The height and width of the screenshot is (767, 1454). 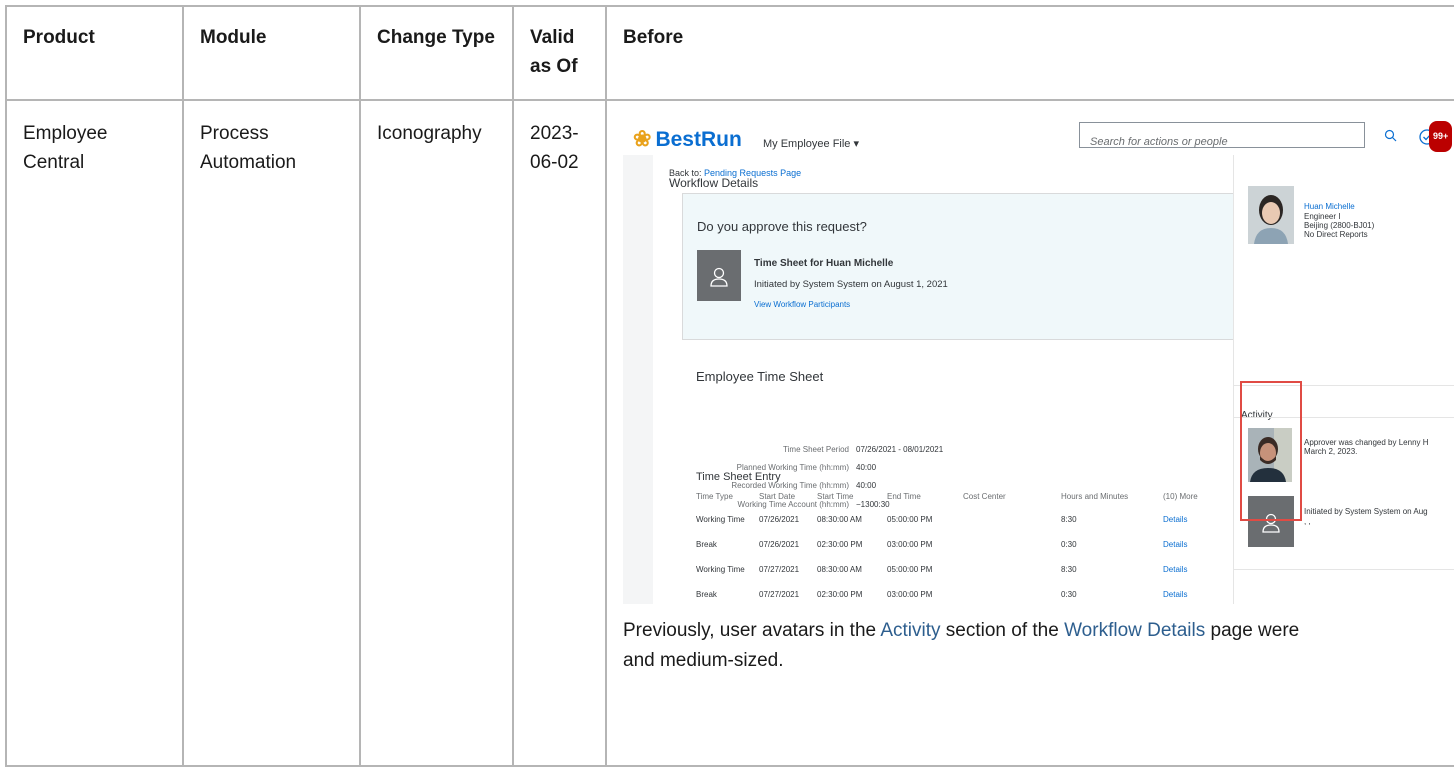 What do you see at coordinates (1366, 511) in the screenshot?
I see `activity-2-text: Initiated by System System on Aug` at bounding box center [1366, 511].